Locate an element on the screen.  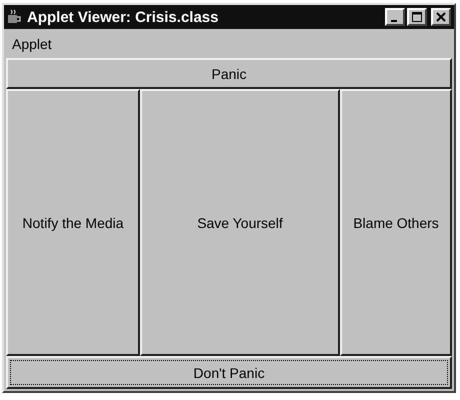
minimize-icon is located at coordinates (393, 21).